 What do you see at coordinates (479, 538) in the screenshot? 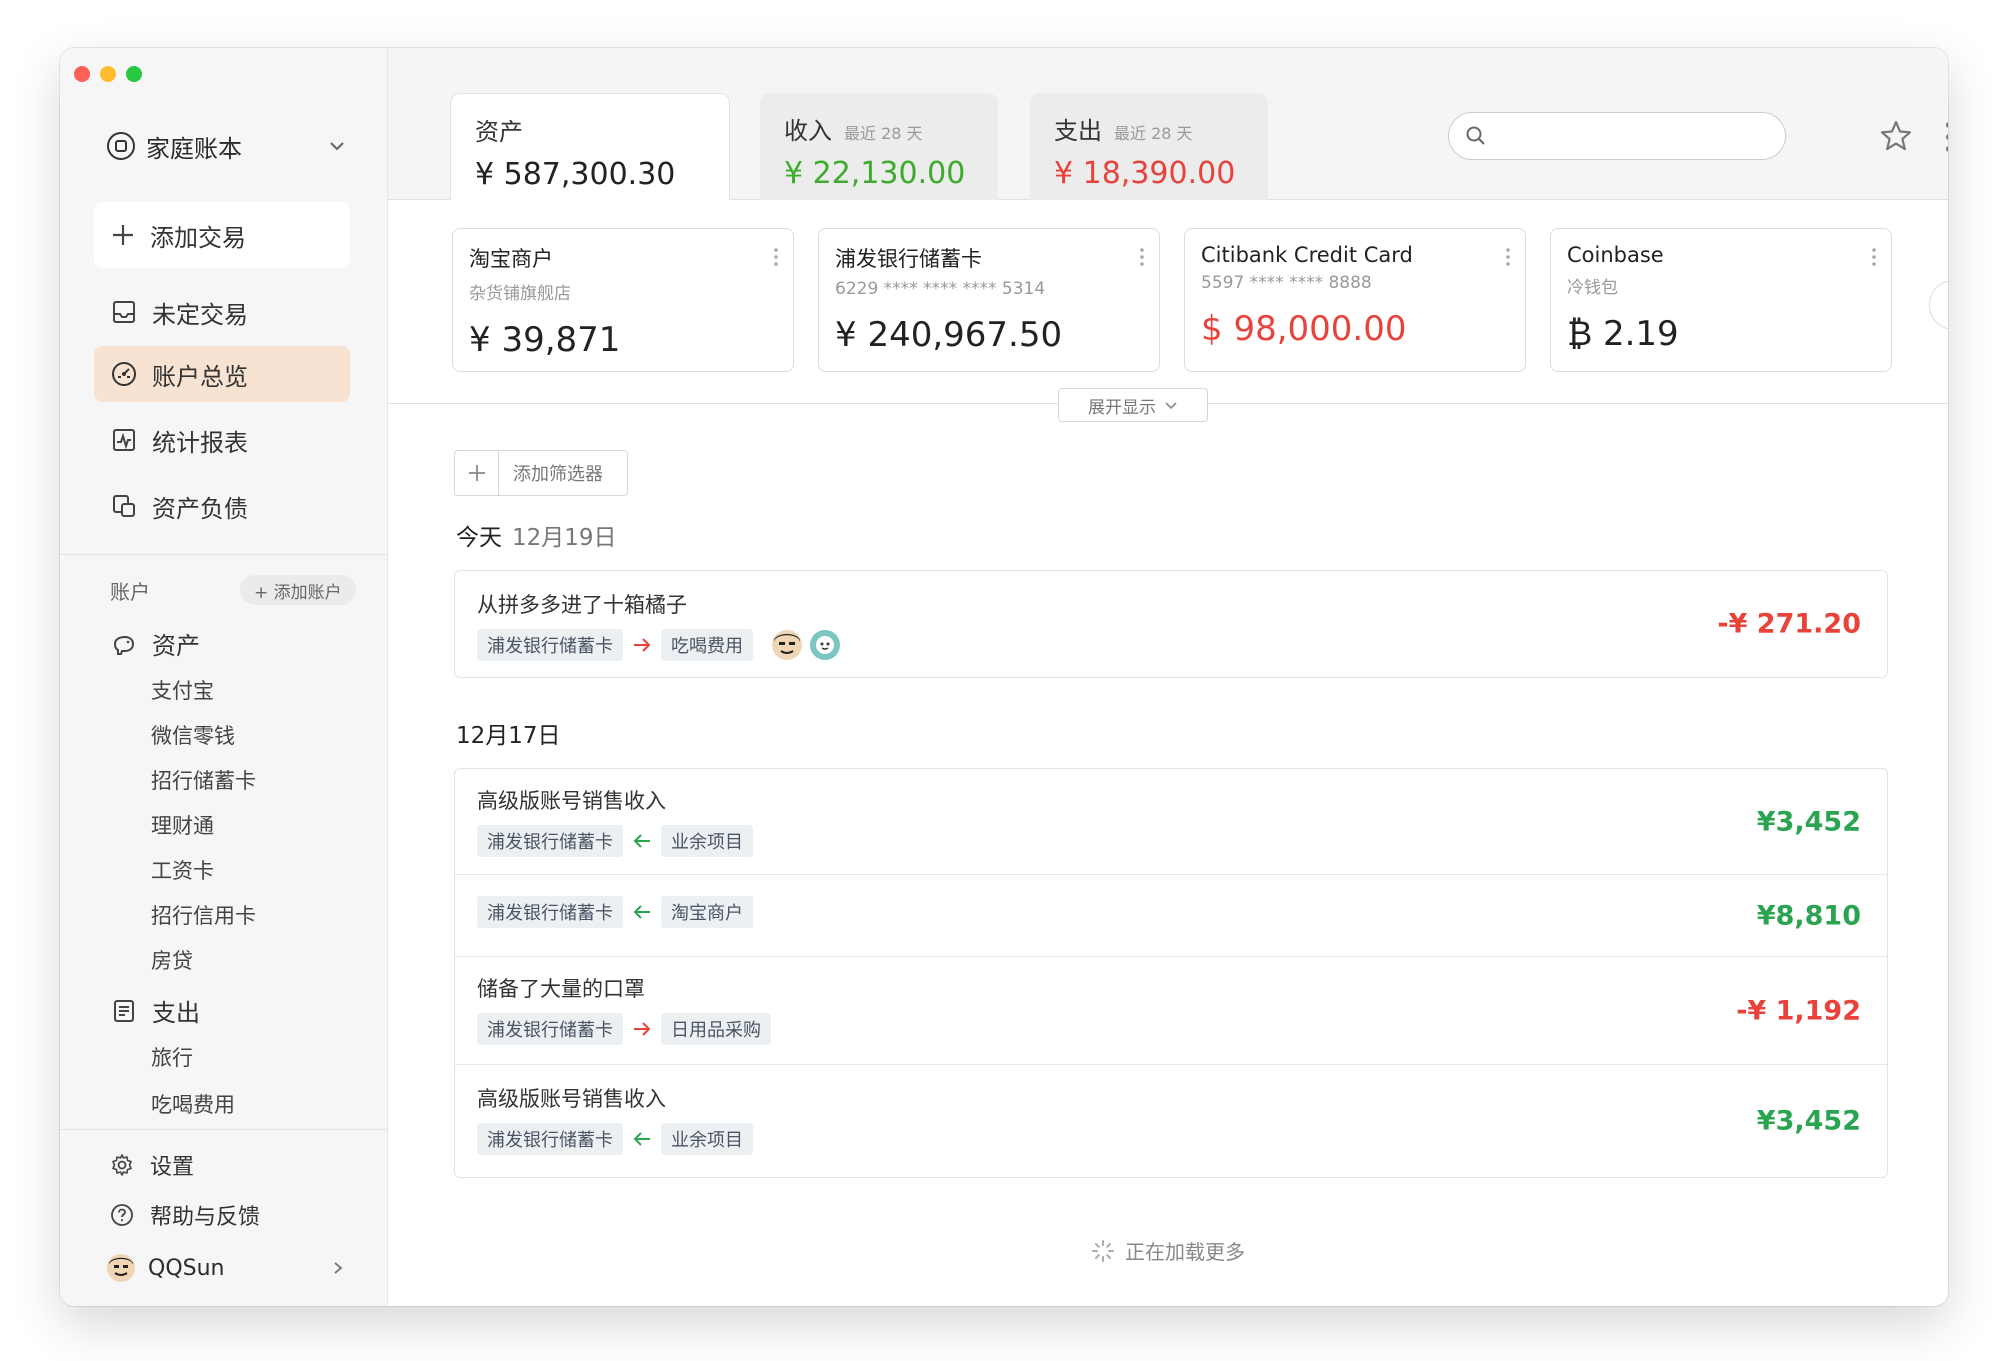
I see `date-header-label: 今天` at bounding box center [479, 538].